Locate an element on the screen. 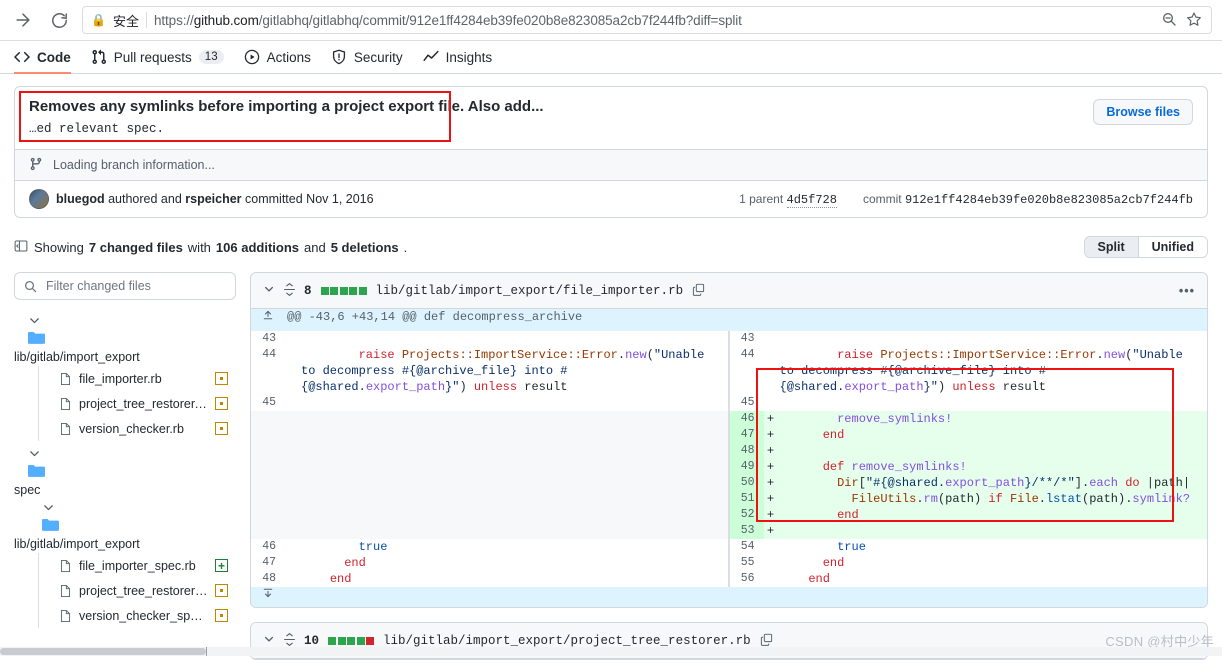 This screenshot has width=1222, height=660. tab-insights-label: Insights is located at coordinates (469, 57).